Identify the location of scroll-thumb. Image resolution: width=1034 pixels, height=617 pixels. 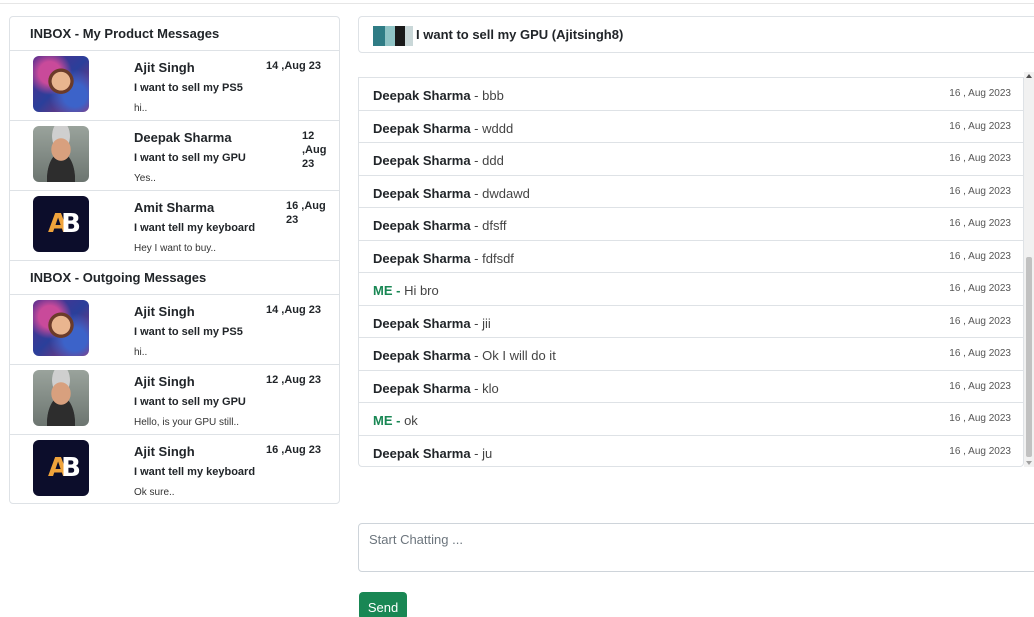
(1029, 357).